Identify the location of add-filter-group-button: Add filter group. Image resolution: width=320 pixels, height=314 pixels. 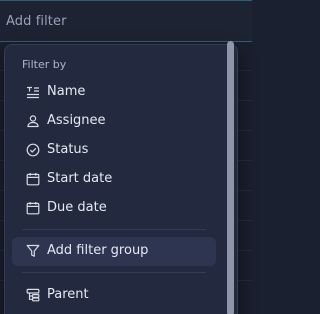
(114, 251).